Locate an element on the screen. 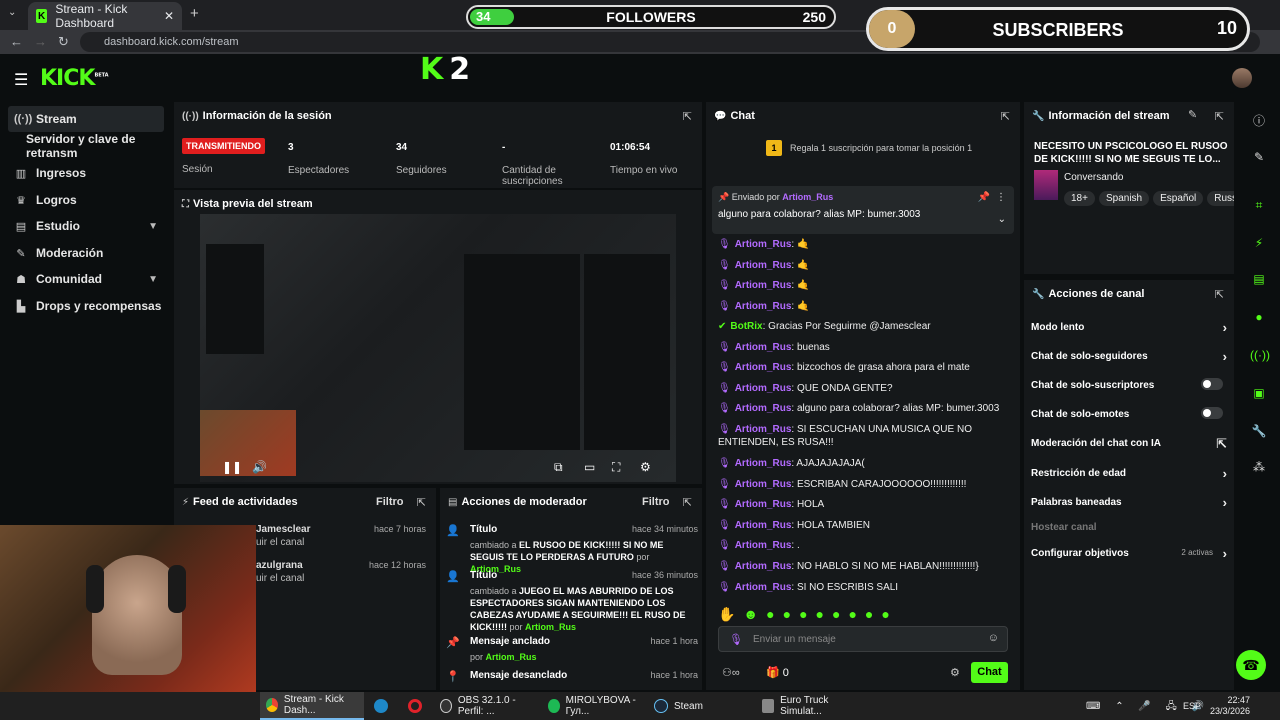 The height and width of the screenshot is (720, 1280). sidebar-item-comunidad: ☗ Comunidad ▼ is located at coordinates (86, 279).